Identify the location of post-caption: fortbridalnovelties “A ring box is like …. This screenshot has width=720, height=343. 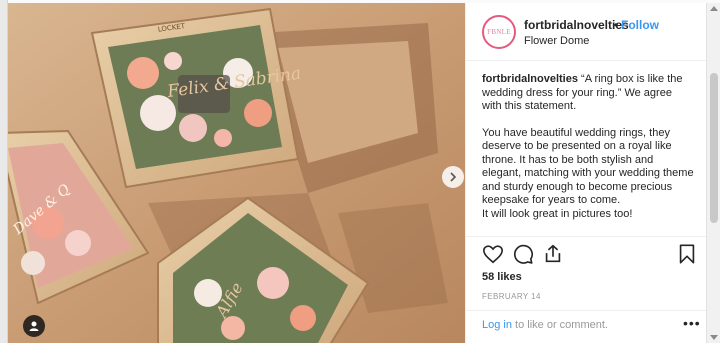
(588, 153).